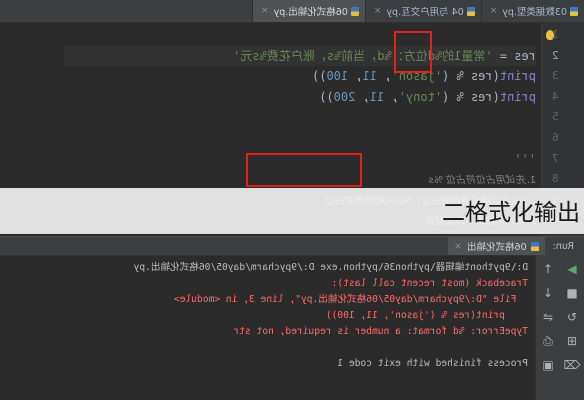  Describe the element at coordinates (292, 211) in the screenshot. I see `caption-overlay: 二格式化输出` at that location.